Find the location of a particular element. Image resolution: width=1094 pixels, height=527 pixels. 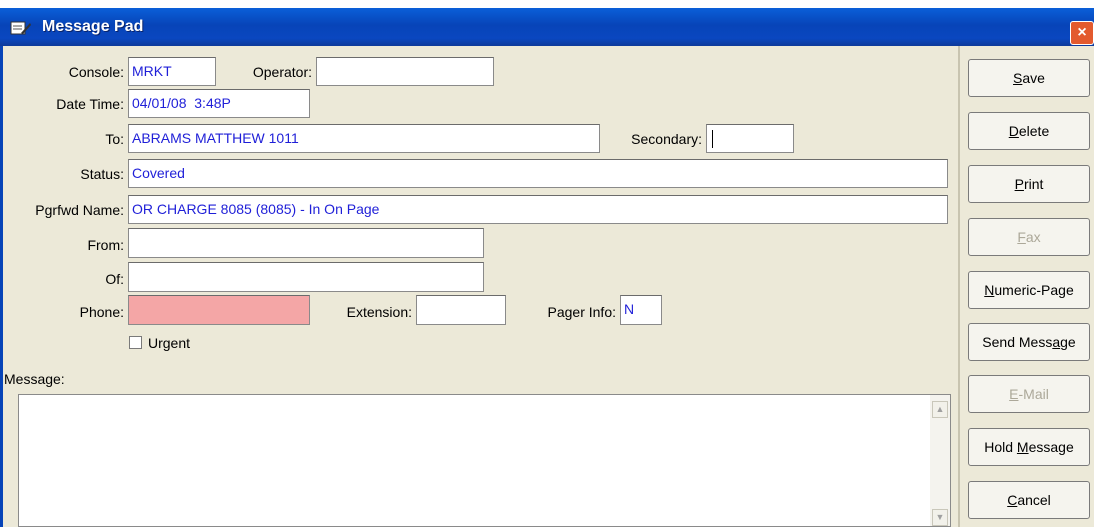

hold-message-button: Hold Message is located at coordinates (1029, 447).